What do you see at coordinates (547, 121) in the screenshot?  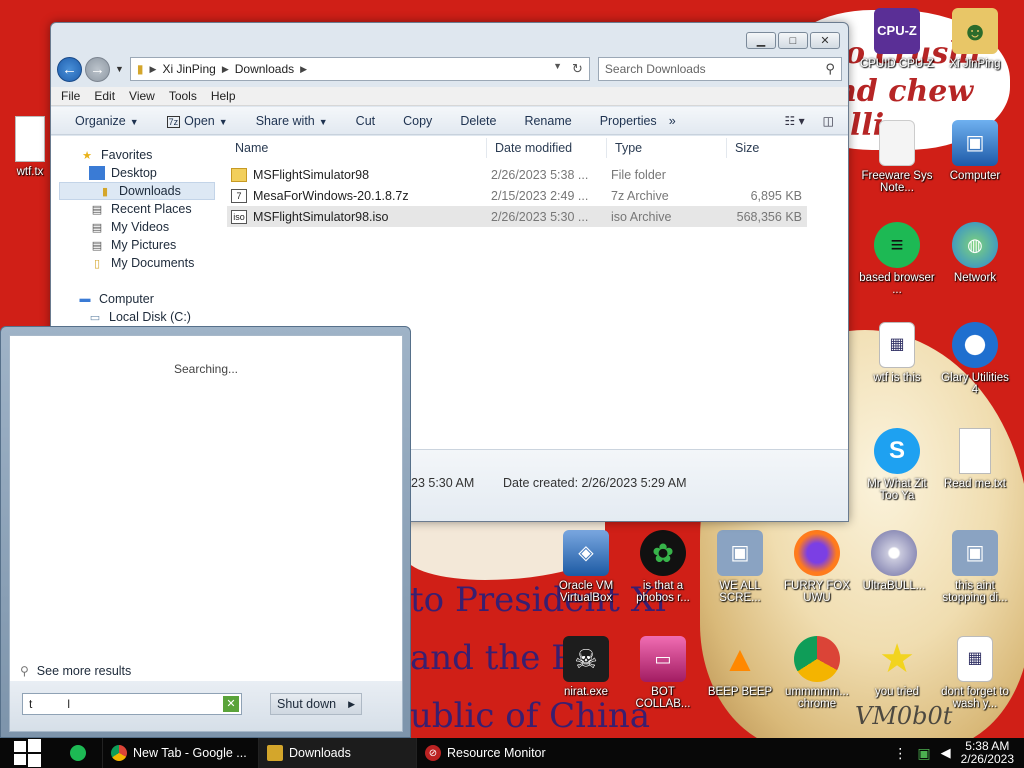 I see `rename-button: Rename` at bounding box center [547, 121].